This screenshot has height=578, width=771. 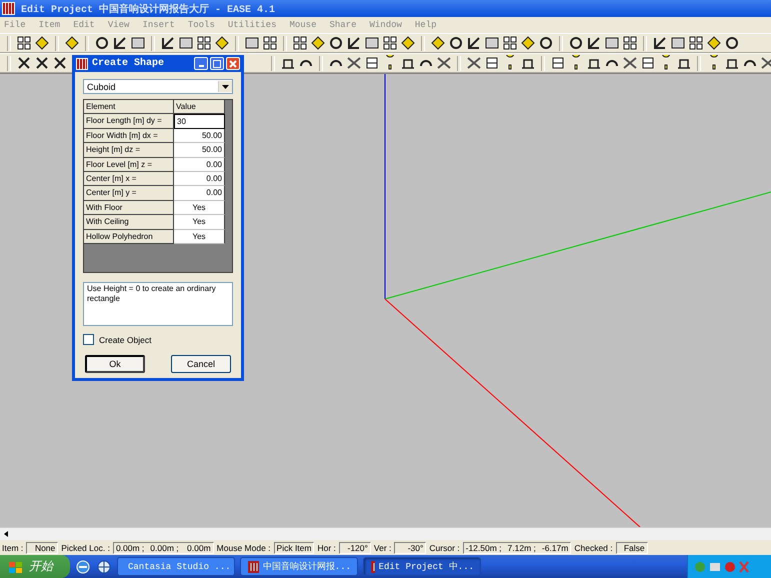 I want to click on menu-item: File, so click(x=15, y=25).